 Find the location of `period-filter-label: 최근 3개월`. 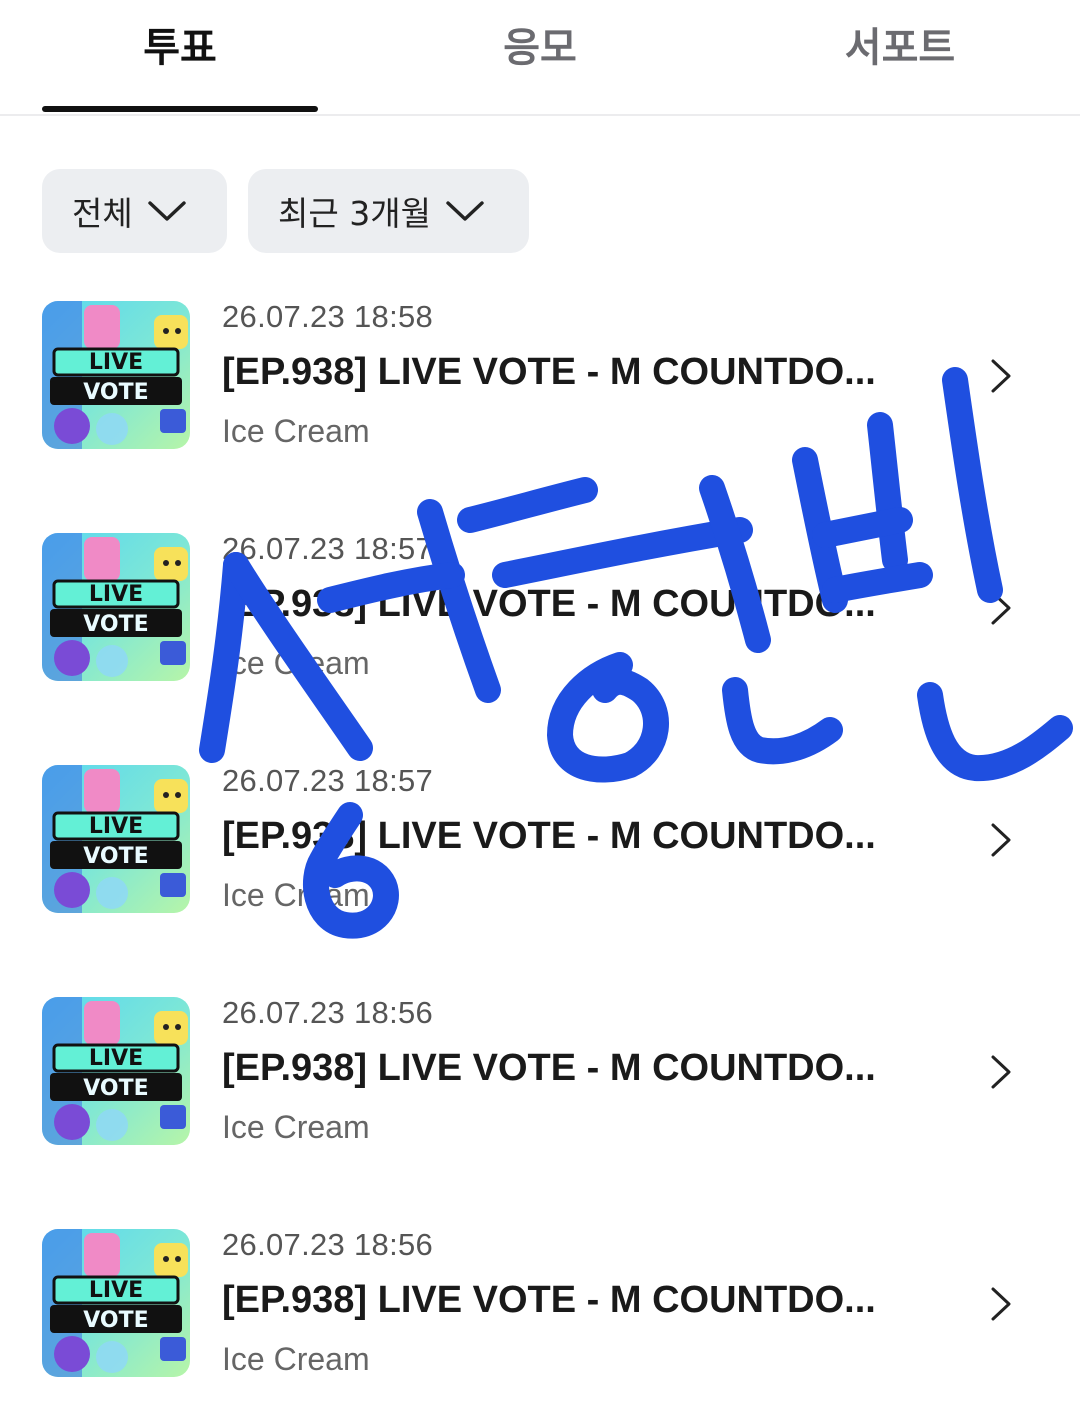

period-filter-label: 최근 3개월 is located at coordinates (354, 213).